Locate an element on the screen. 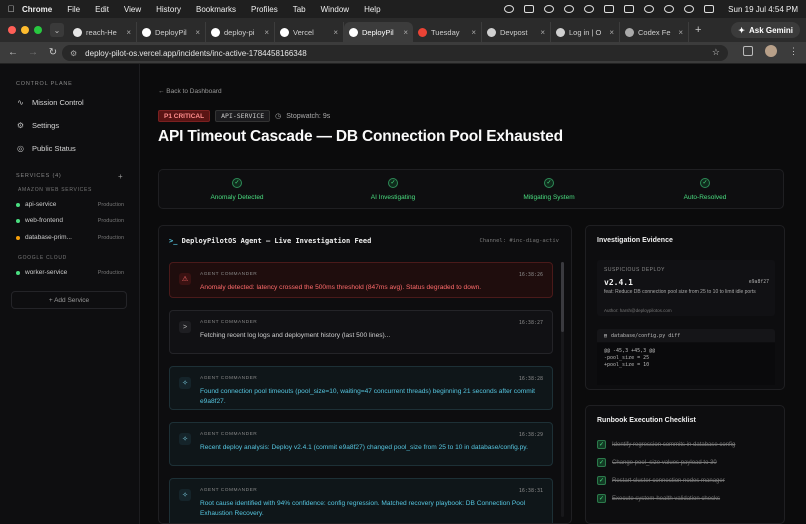 The height and width of the screenshot is (524, 806). terminal-icon: >_ is located at coordinates (173, 241).